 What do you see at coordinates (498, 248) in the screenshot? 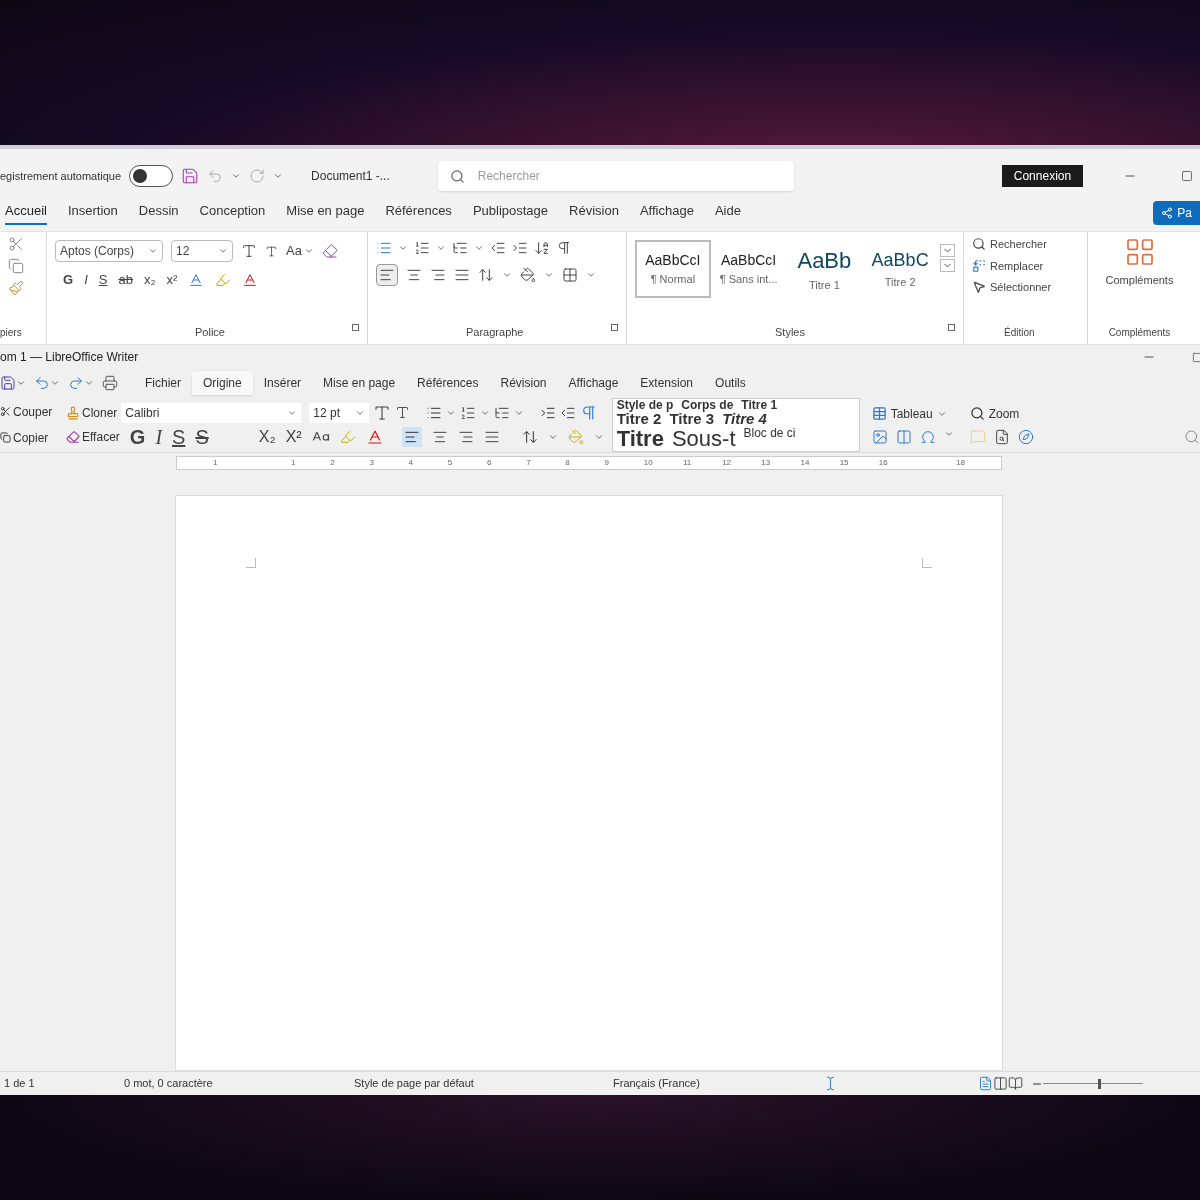
I see `decrease-indent-icon` at bounding box center [498, 248].